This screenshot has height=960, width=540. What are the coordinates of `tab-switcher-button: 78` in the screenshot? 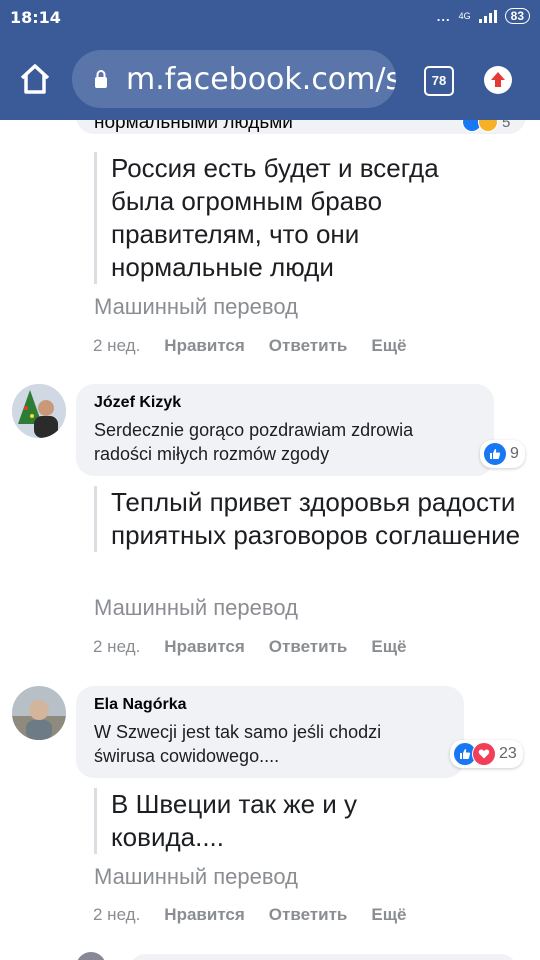 It's located at (439, 81).